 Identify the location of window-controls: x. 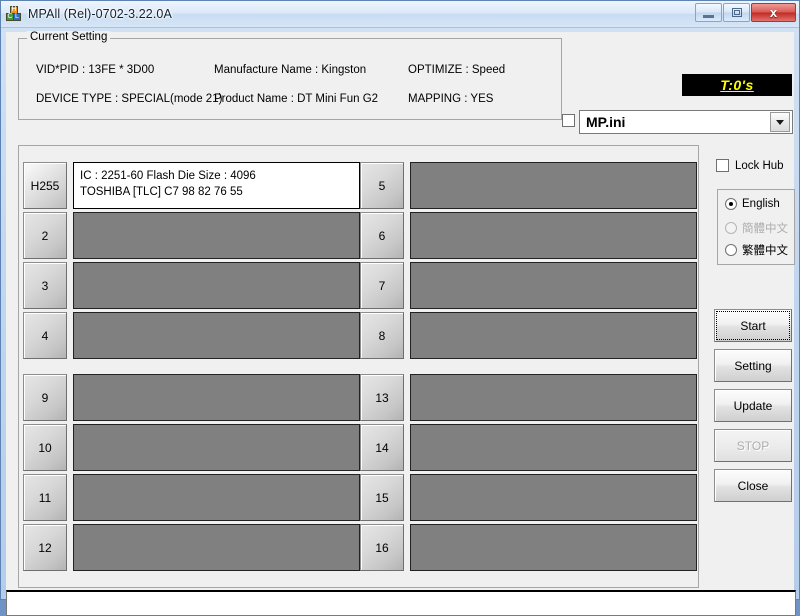
(745, 12).